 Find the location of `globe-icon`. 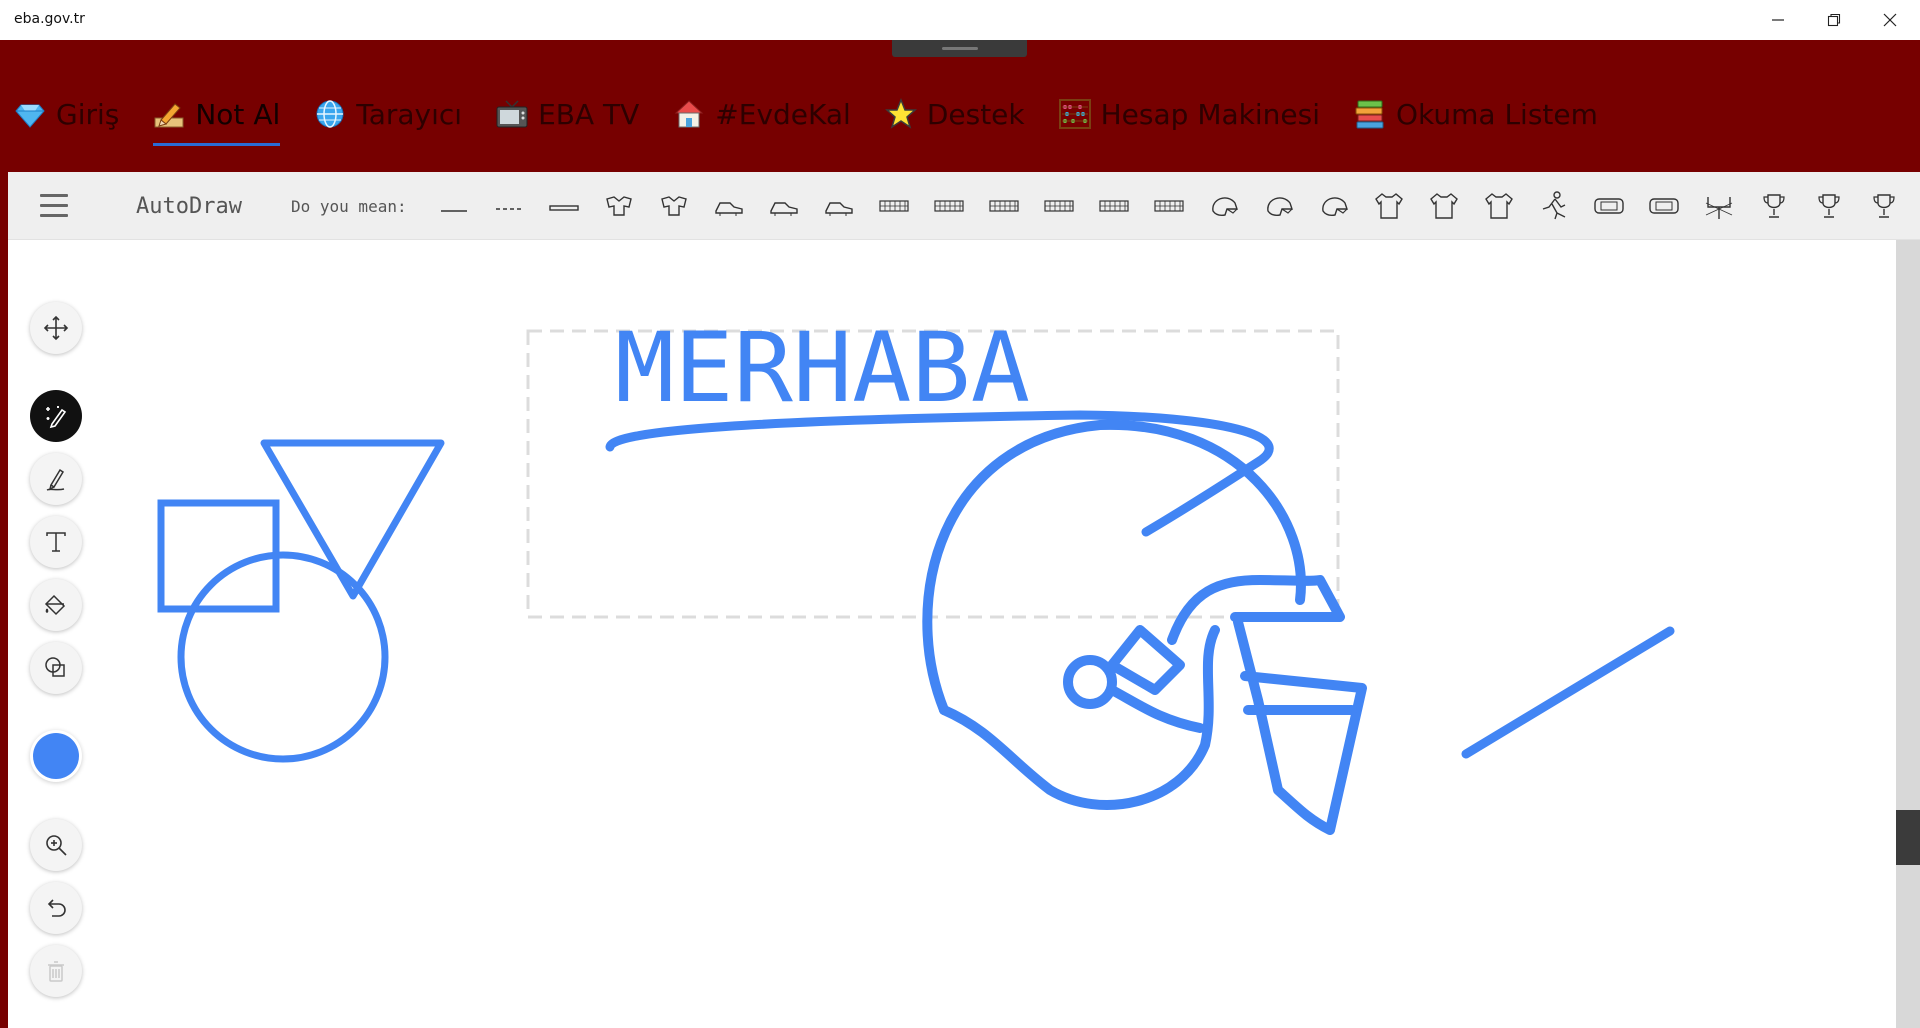

globe-icon is located at coordinates (330, 114).